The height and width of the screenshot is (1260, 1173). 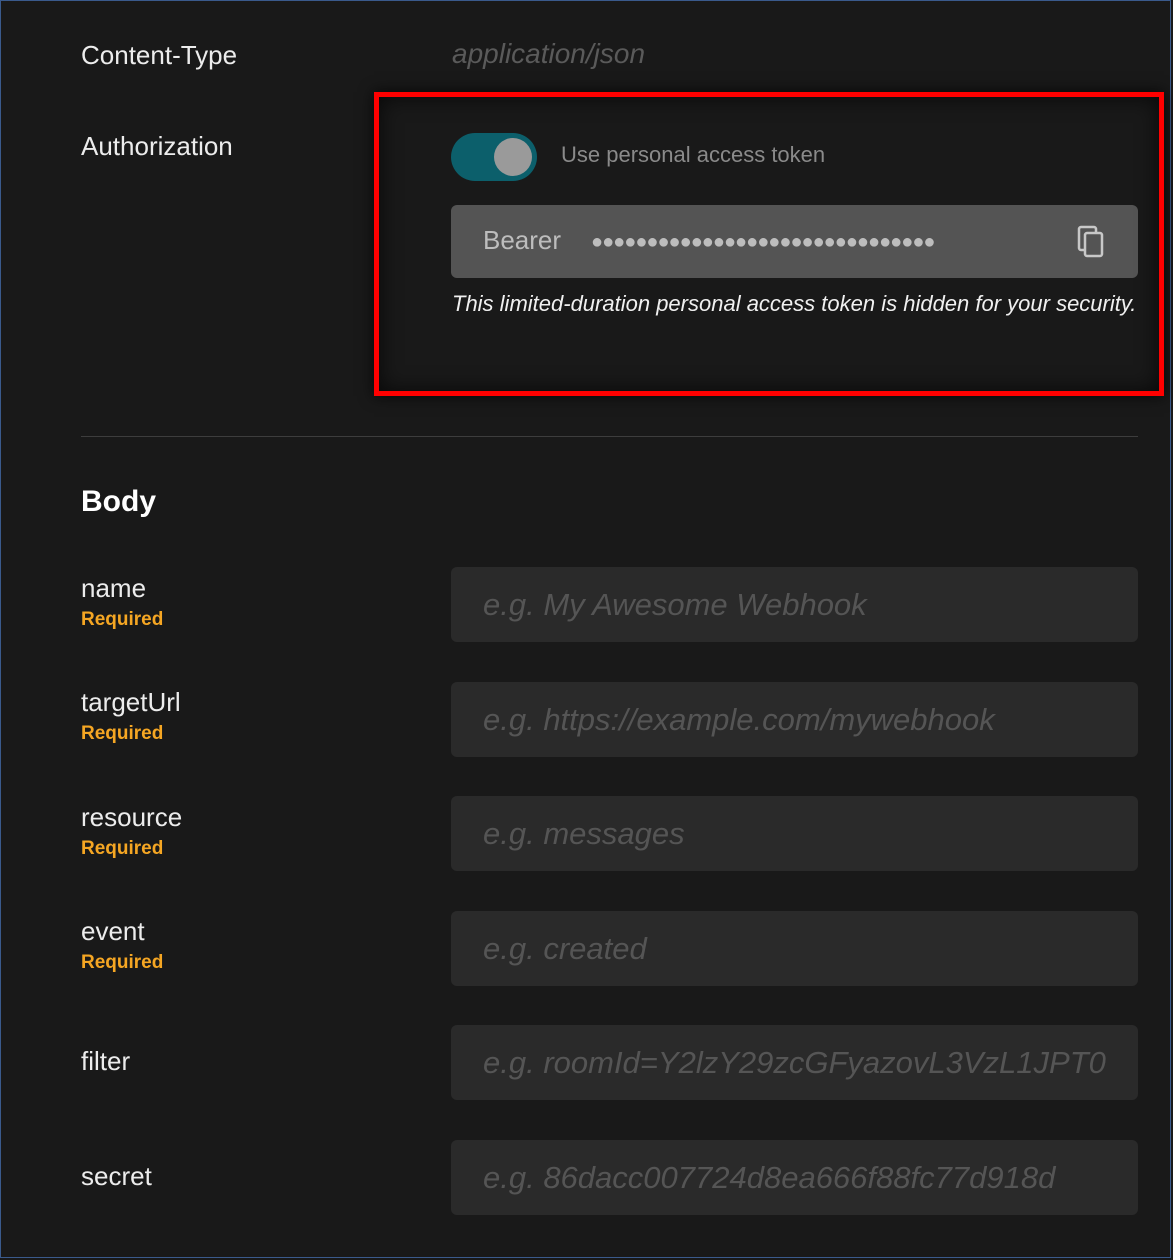 I want to click on resource-input, so click(x=794, y=833).